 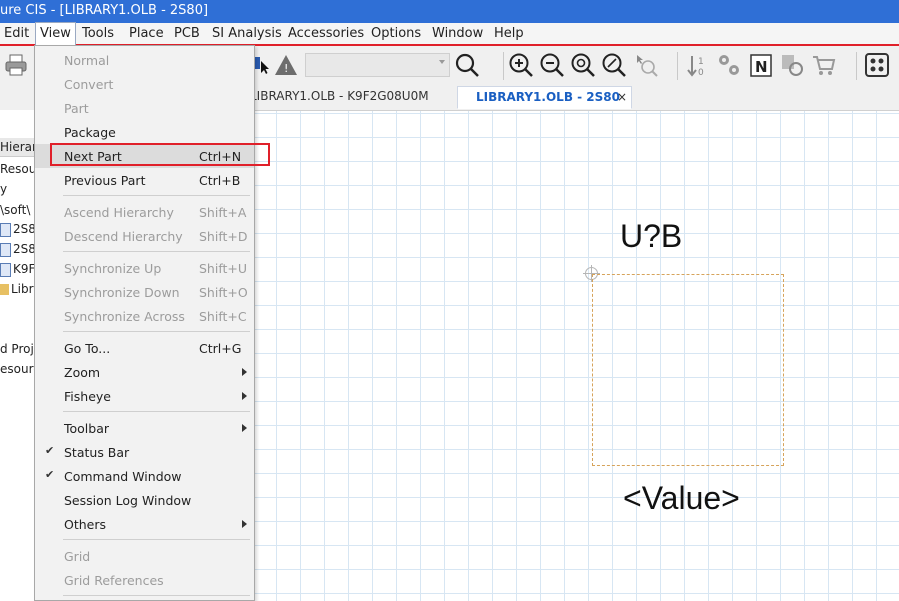 I want to click on menu-options: Options, so click(x=396, y=33).